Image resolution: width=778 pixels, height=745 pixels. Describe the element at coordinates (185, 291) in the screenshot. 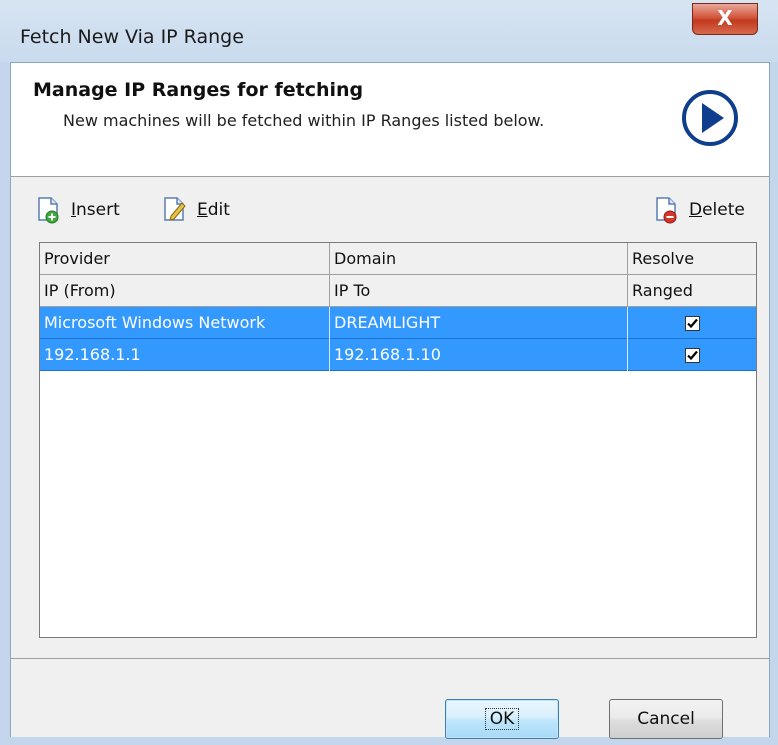

I see `column-header: IP (From)` at that location.